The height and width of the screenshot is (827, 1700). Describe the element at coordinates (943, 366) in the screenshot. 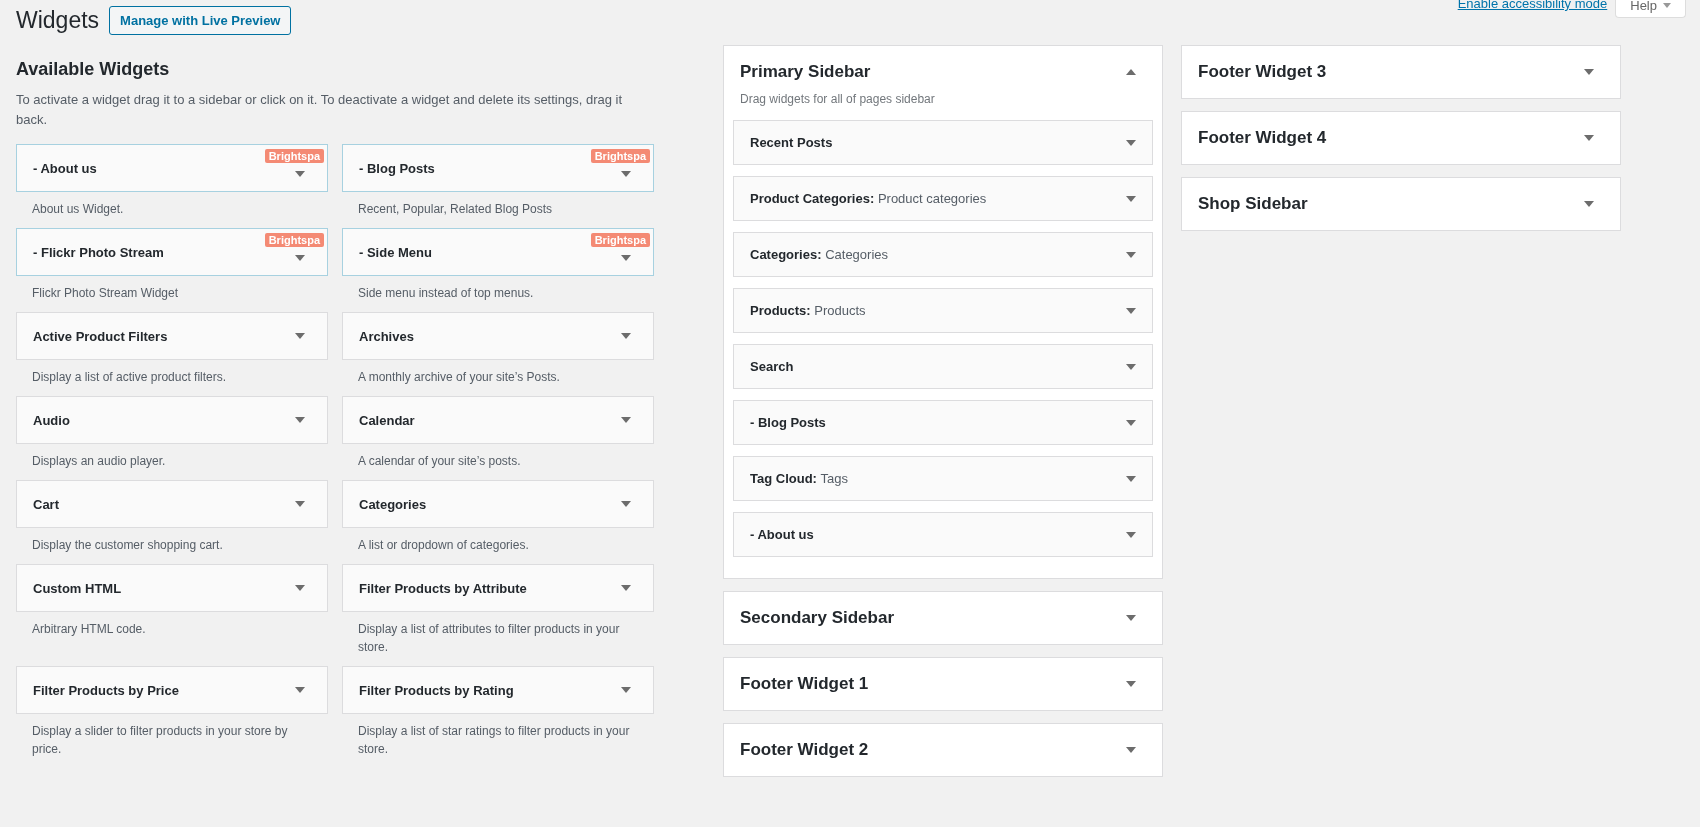

I see `sidebar-widget: Search` at that location.